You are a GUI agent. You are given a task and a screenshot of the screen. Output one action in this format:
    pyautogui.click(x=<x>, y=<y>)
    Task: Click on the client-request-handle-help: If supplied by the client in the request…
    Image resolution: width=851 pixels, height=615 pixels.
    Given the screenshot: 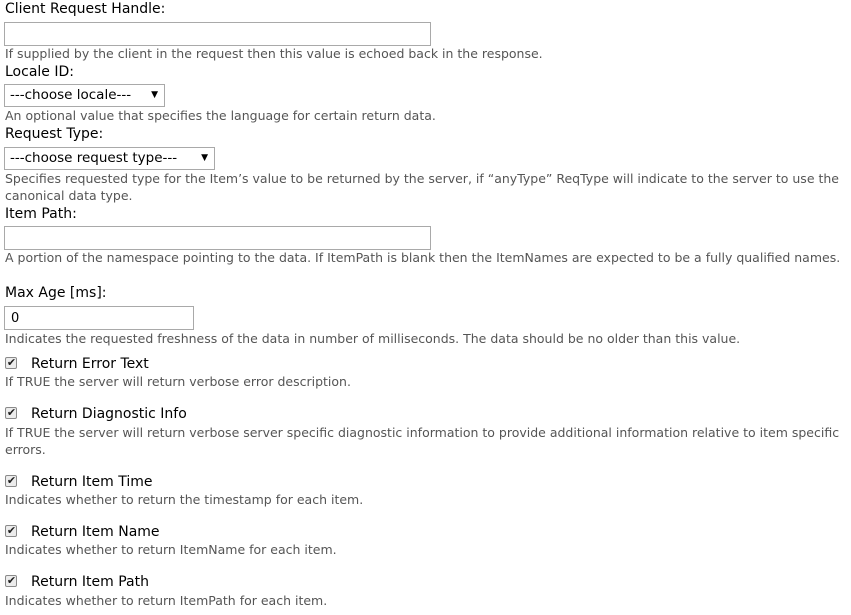 What is the action you would take?
    pyautogui.click(x=274, y=53)
    